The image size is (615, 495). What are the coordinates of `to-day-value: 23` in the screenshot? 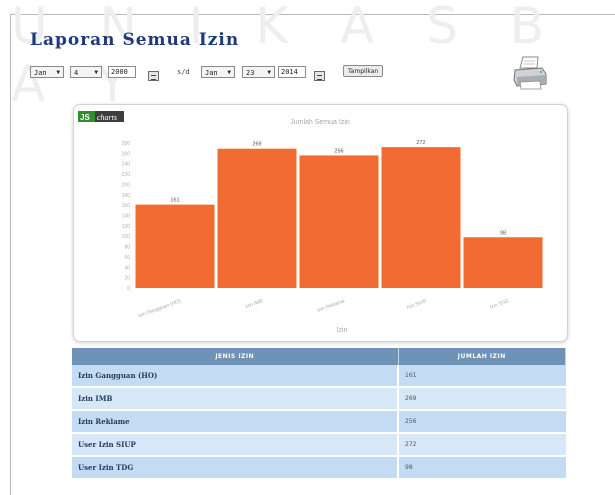 It's located at (250, 73).